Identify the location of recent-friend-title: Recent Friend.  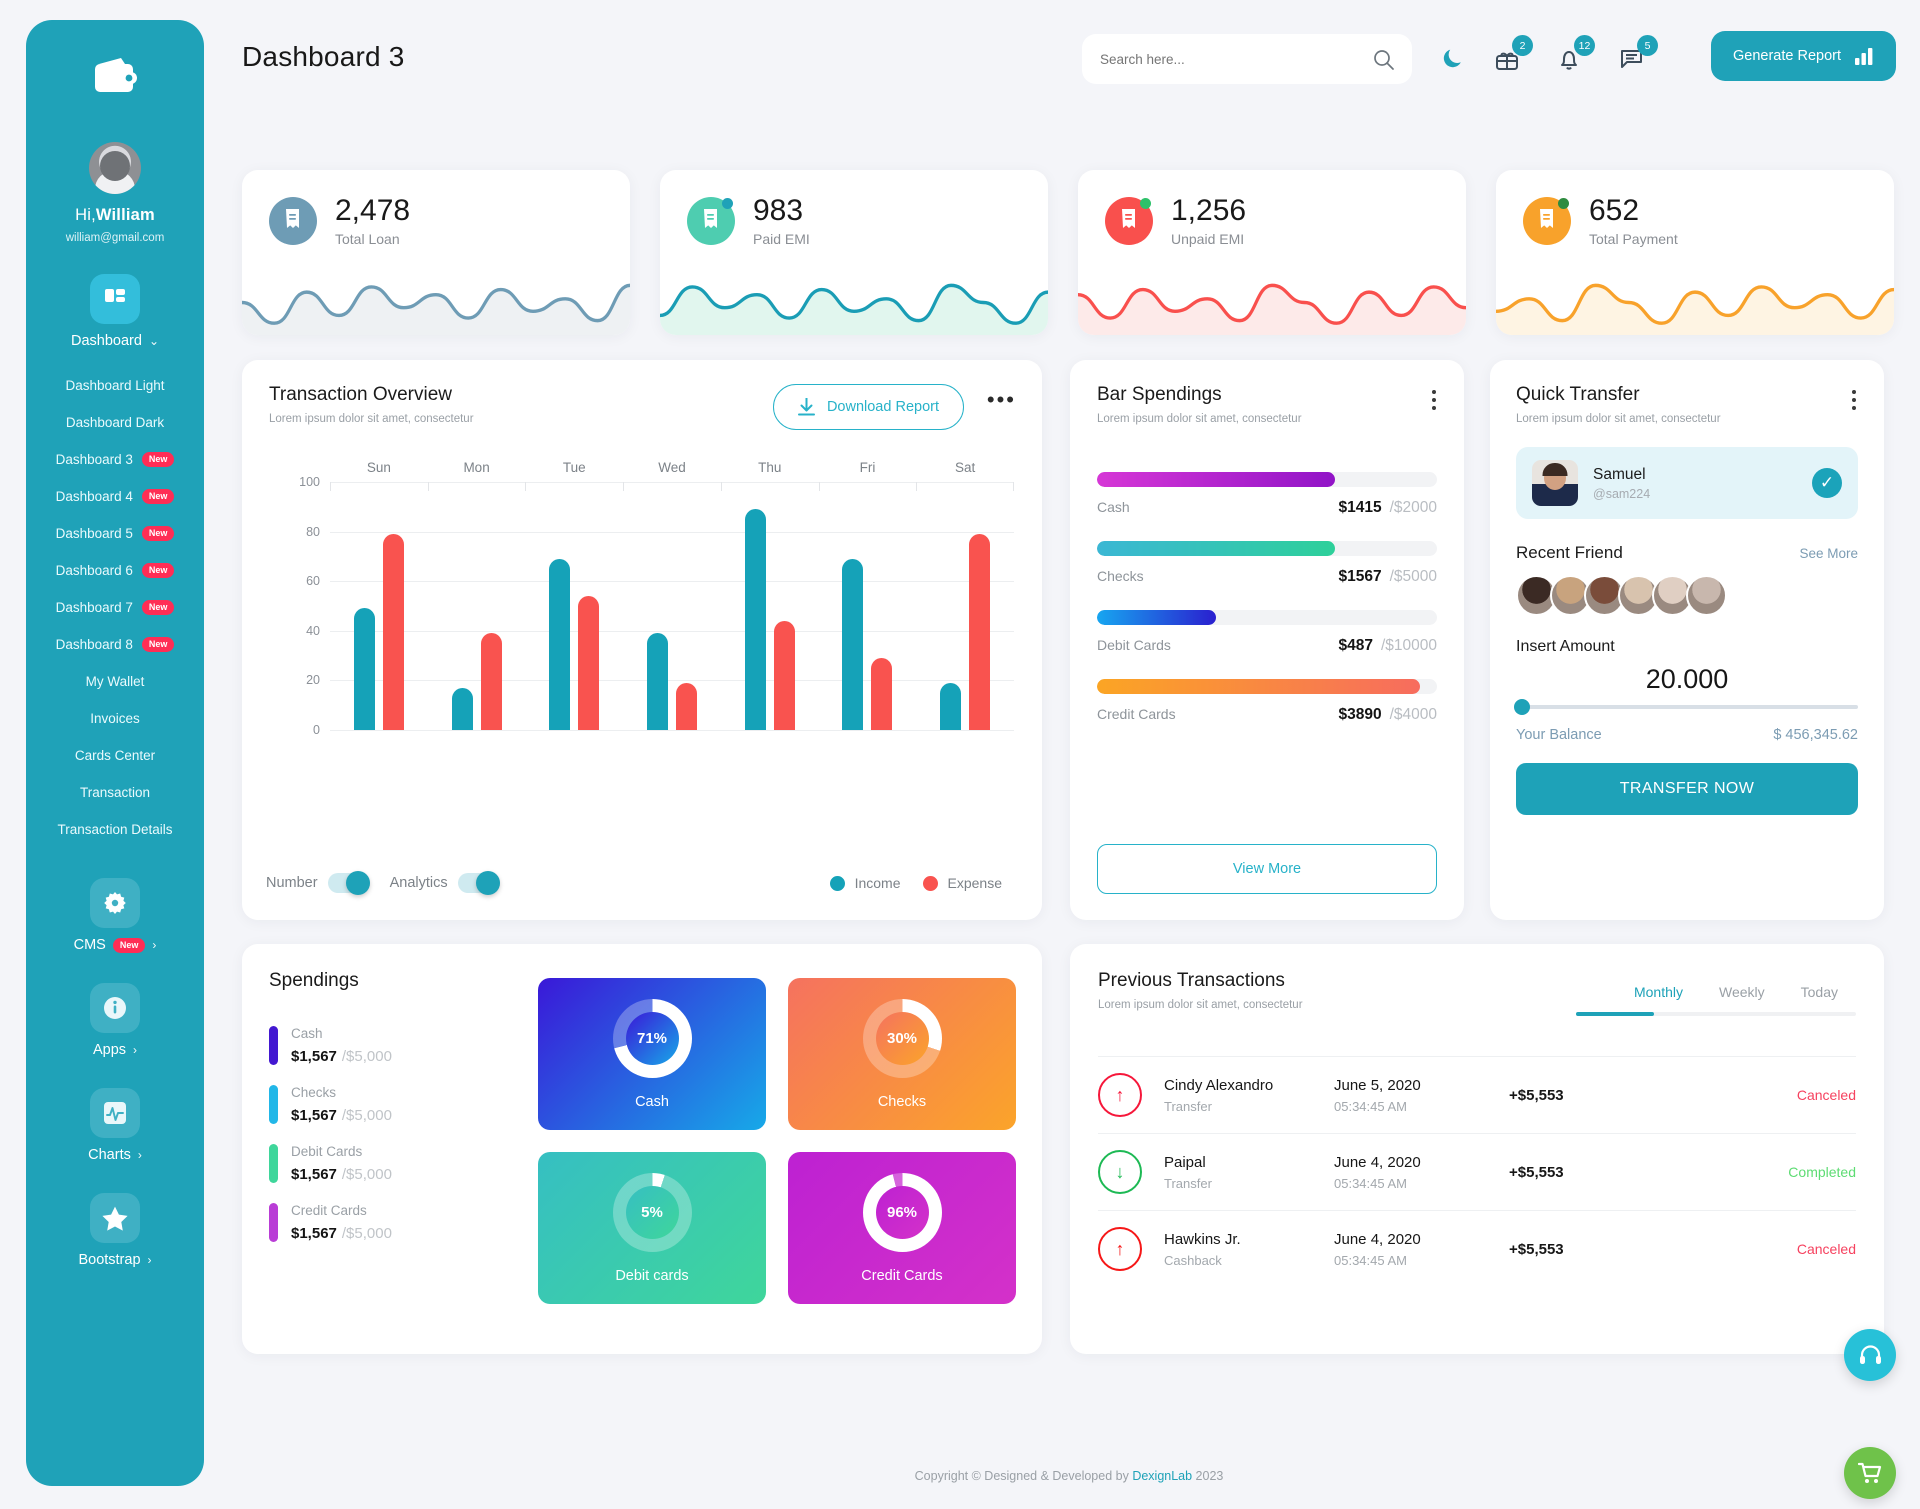
(1569, 552).